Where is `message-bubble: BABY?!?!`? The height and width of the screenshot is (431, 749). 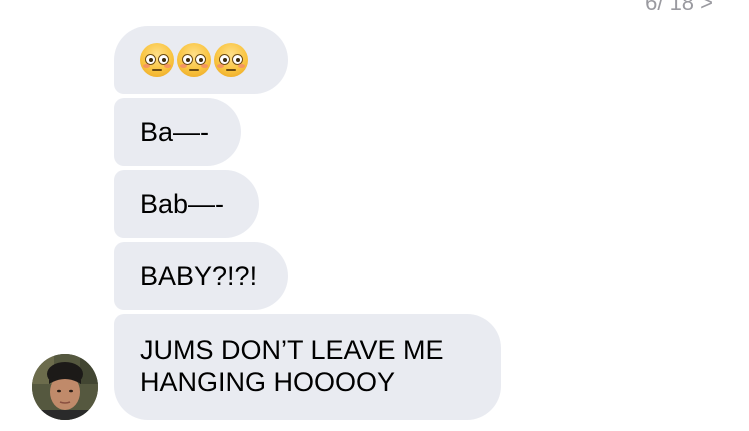 message-bubble: BABY?!?! is located at coordinates (201, 276).